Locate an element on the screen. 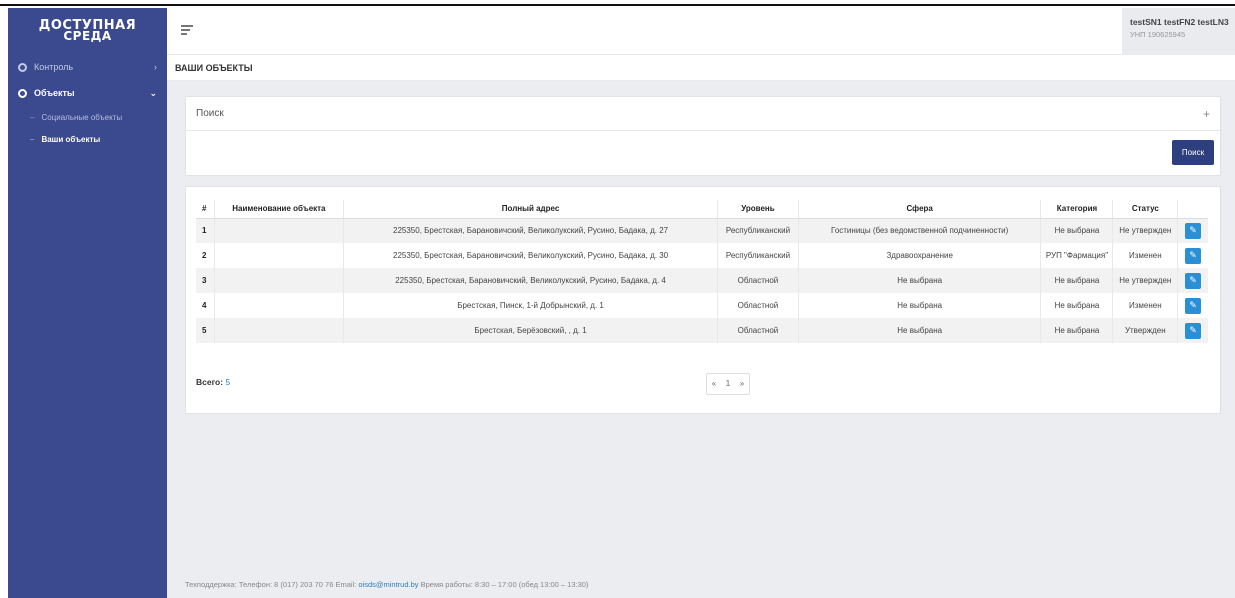 This screenshot has height=598, width=1235. app-logo: ДОСТУПНАЯ СРЕДА is located at coordinates (87, 31).